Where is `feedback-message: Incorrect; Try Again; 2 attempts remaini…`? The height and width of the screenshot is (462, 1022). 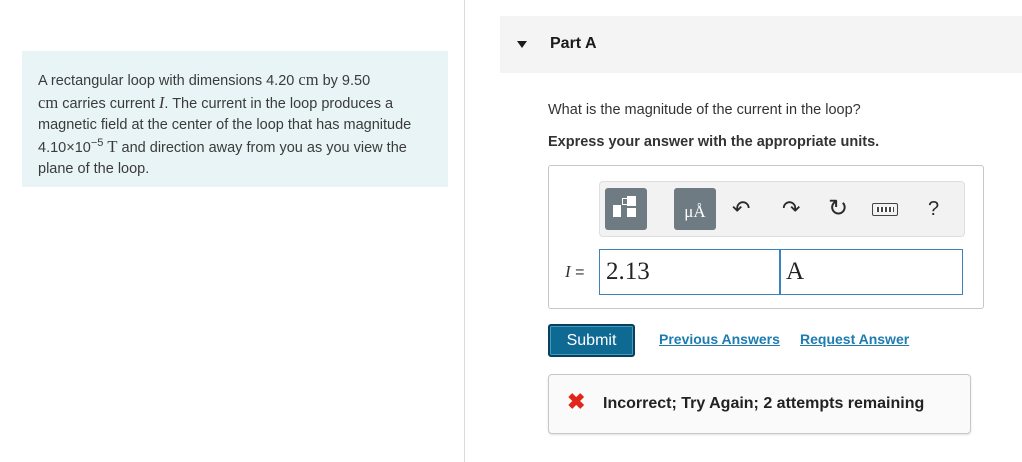 feedback-message: Incorrect; Try Again; 2 attempts remaini… is located at coordinates (764, 403).